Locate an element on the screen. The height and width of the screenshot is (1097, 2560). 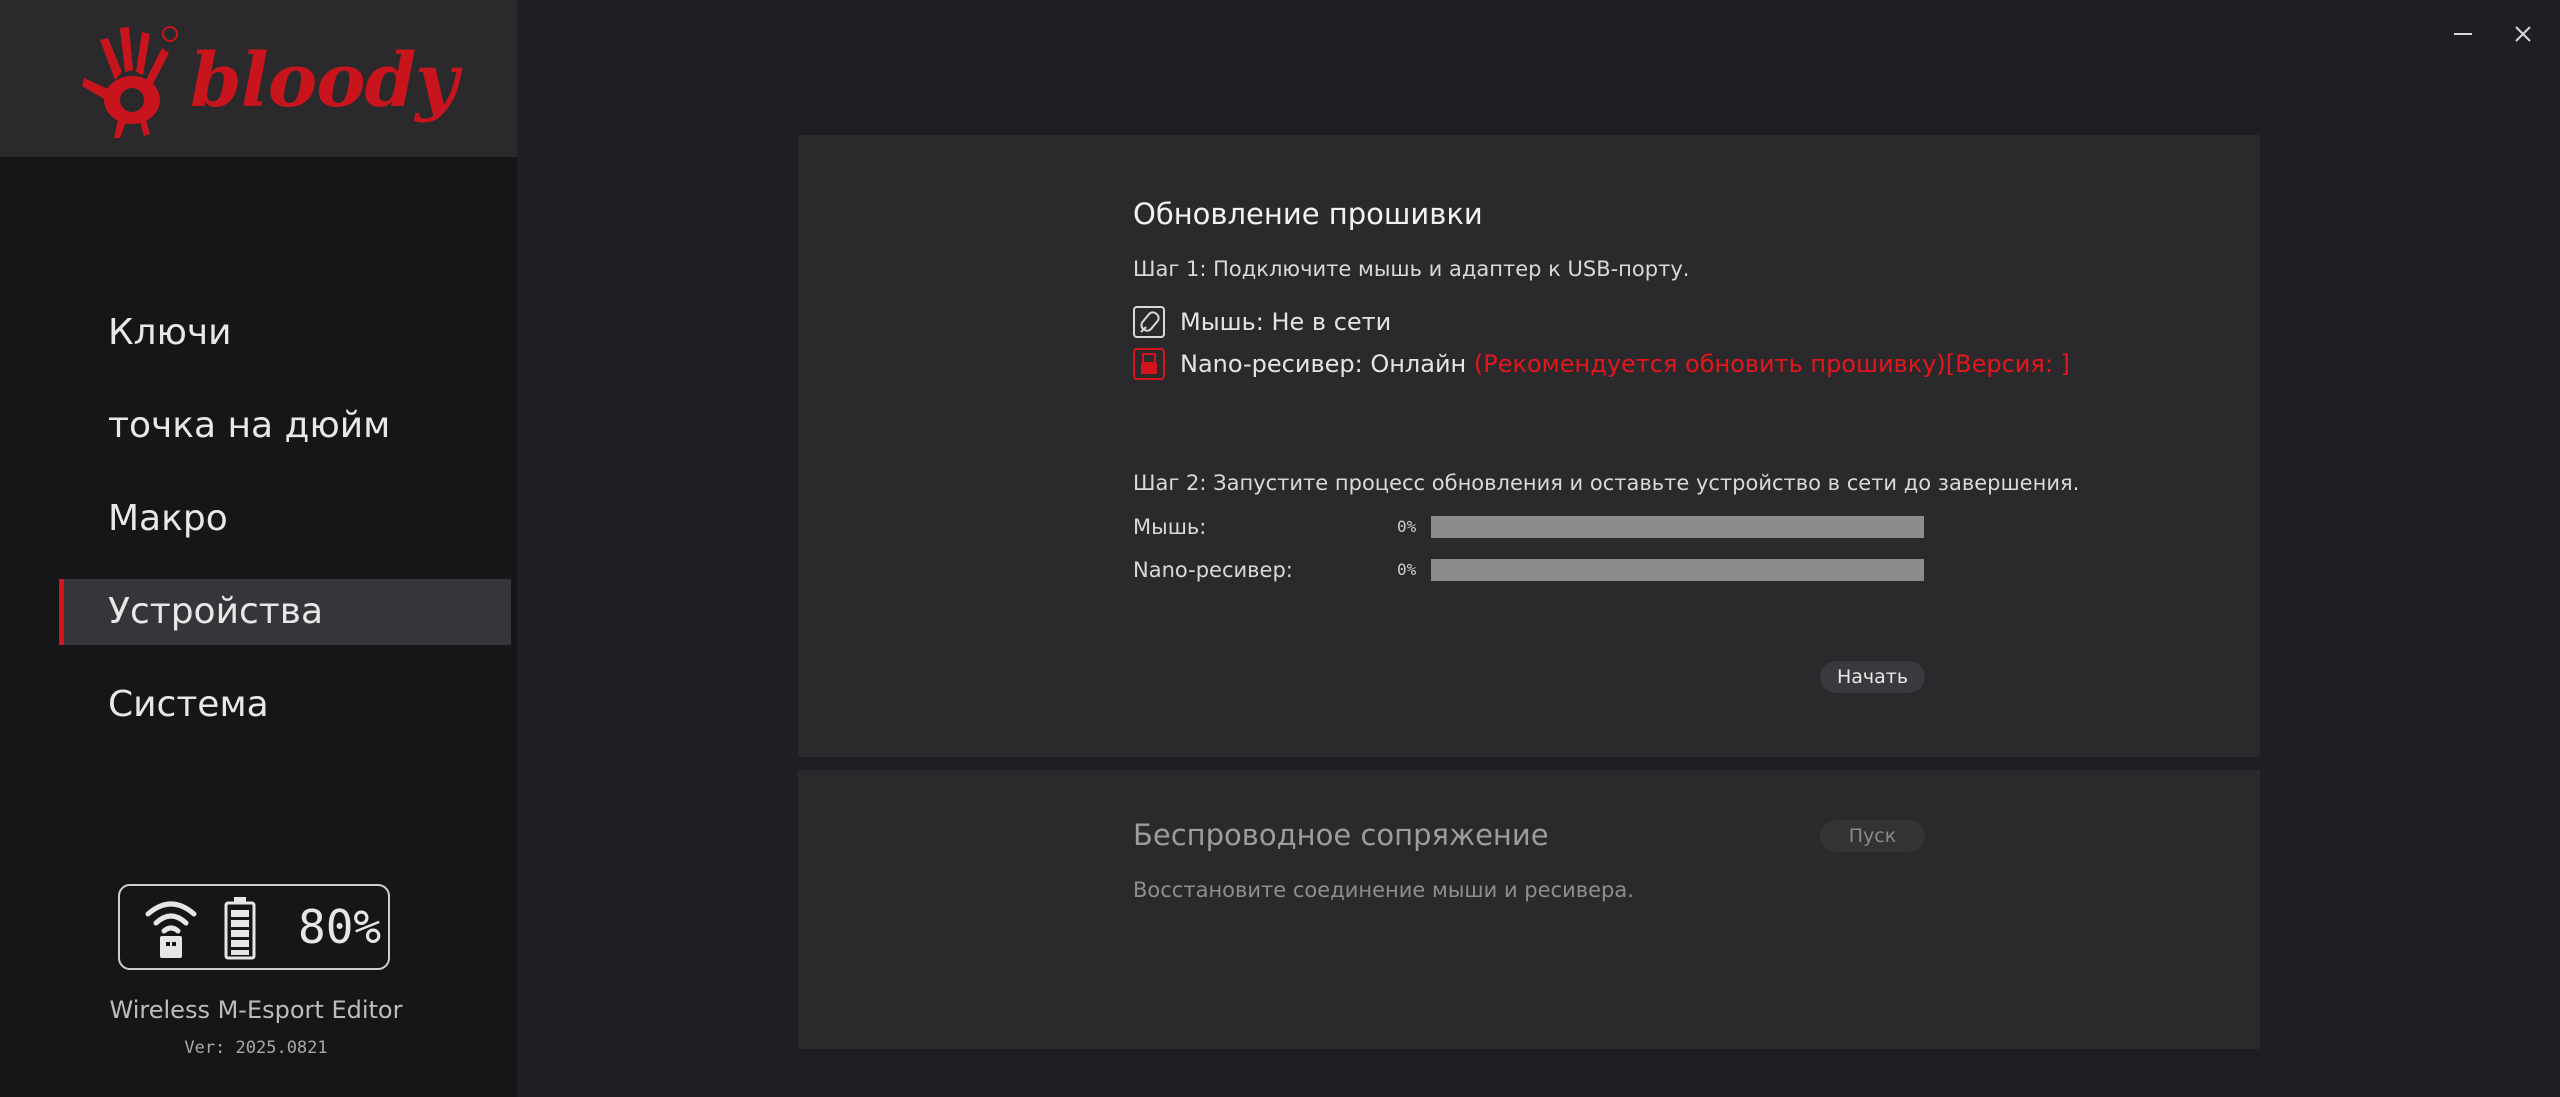
sidebar-item-system: Система is located at coordinates (285, 705).